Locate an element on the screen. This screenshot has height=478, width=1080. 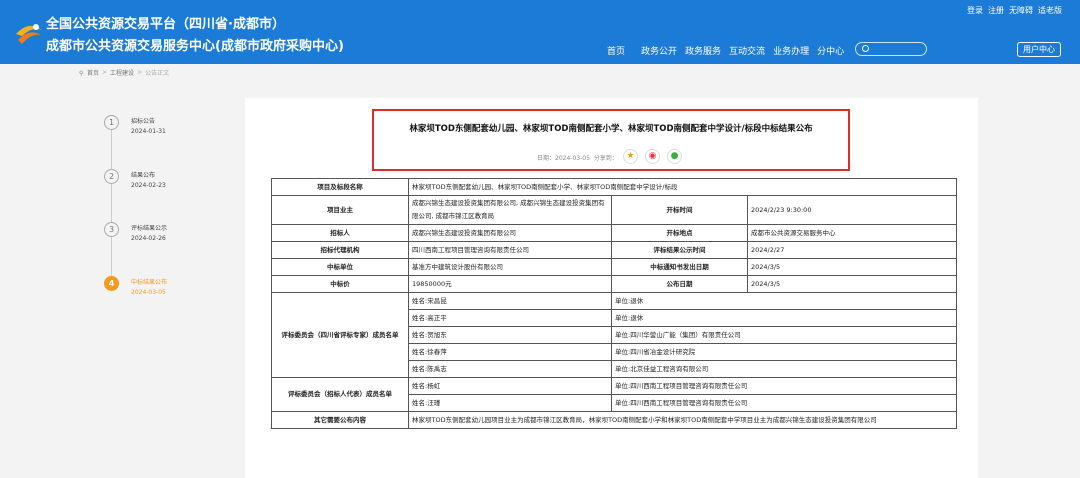
expert-unit: 单位:四川省冶金设计研究院 is located at coordinates (784, 352).